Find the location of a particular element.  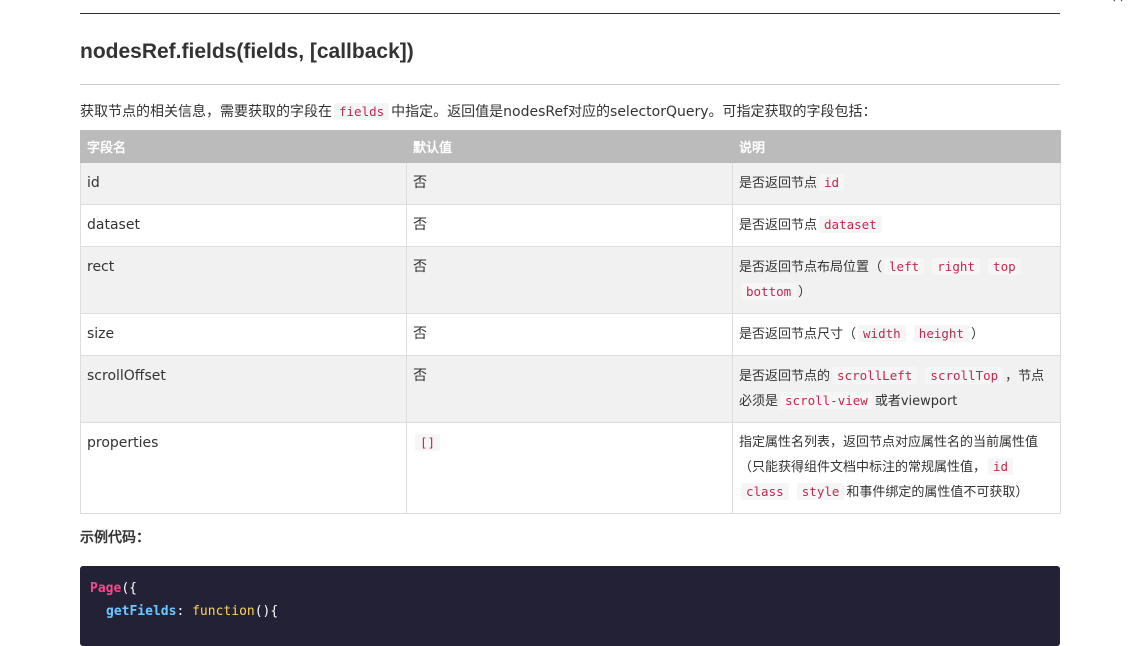

inline-code: [] is located at coordinates (428, 442).